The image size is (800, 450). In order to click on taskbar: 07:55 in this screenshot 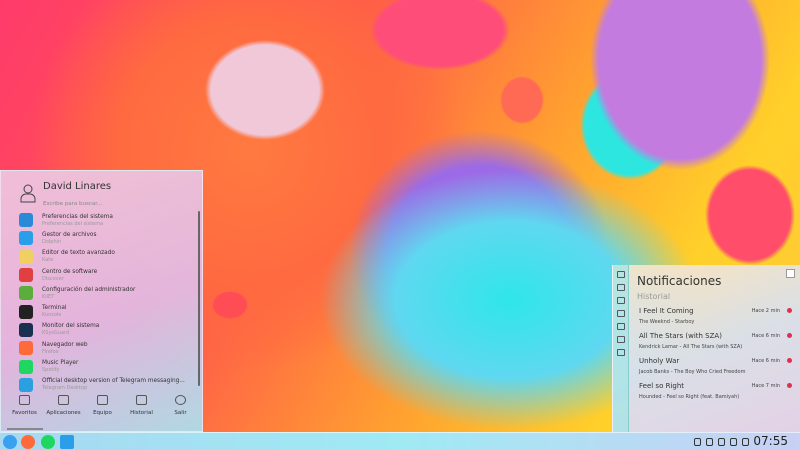, I will do `click(400, 441)`.